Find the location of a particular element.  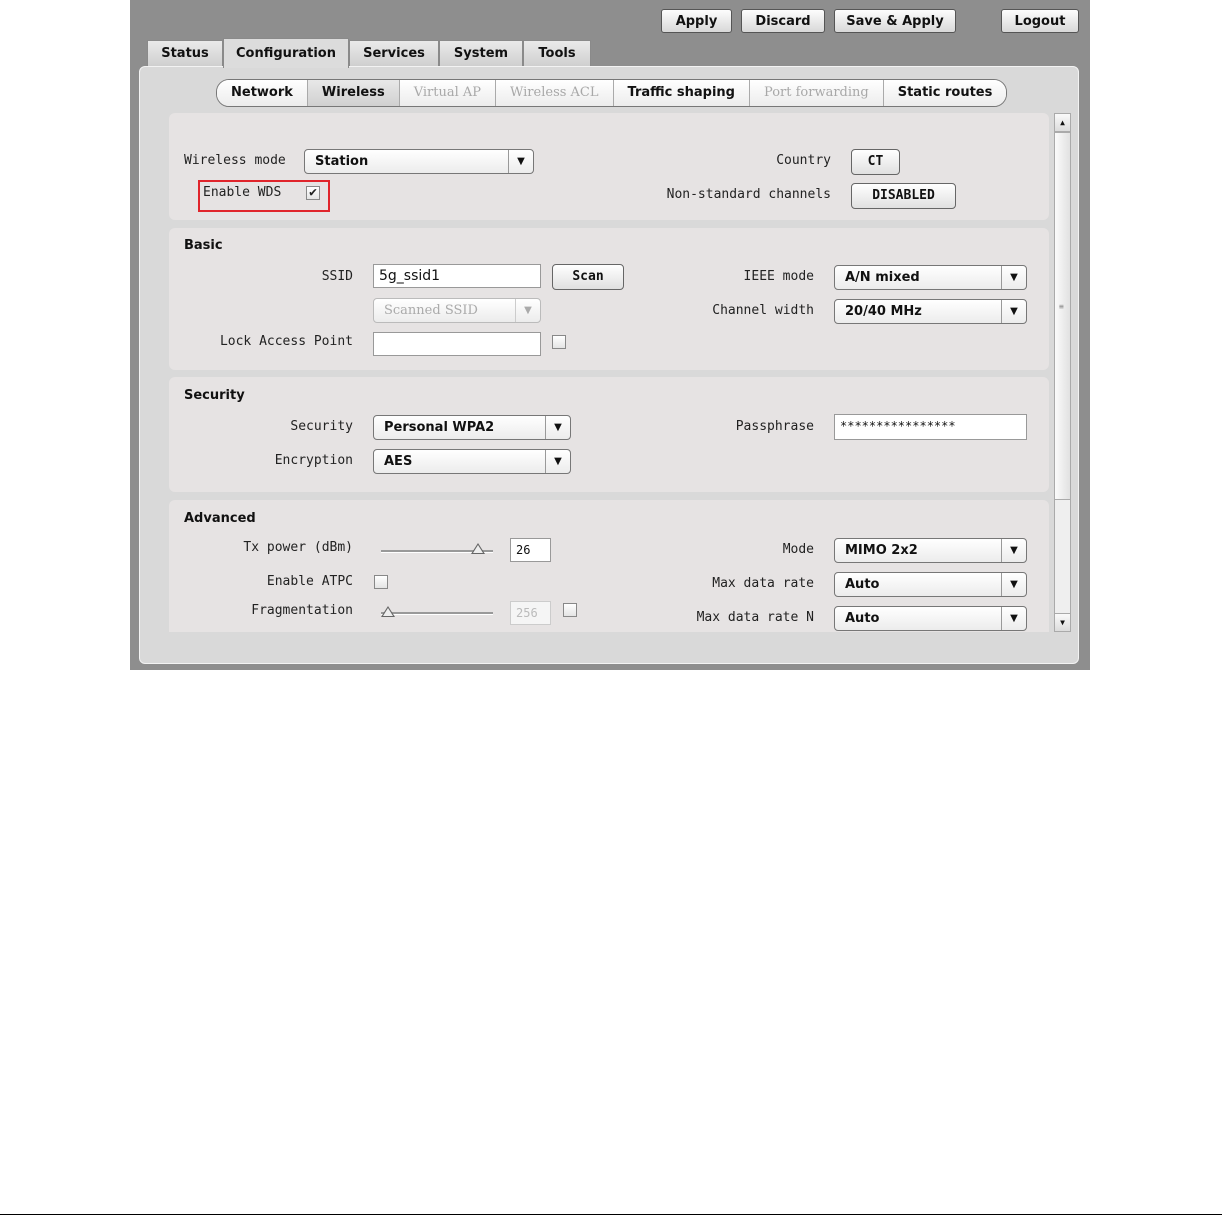

channel-width-label: Channel width is located at coordinates (763, 310).